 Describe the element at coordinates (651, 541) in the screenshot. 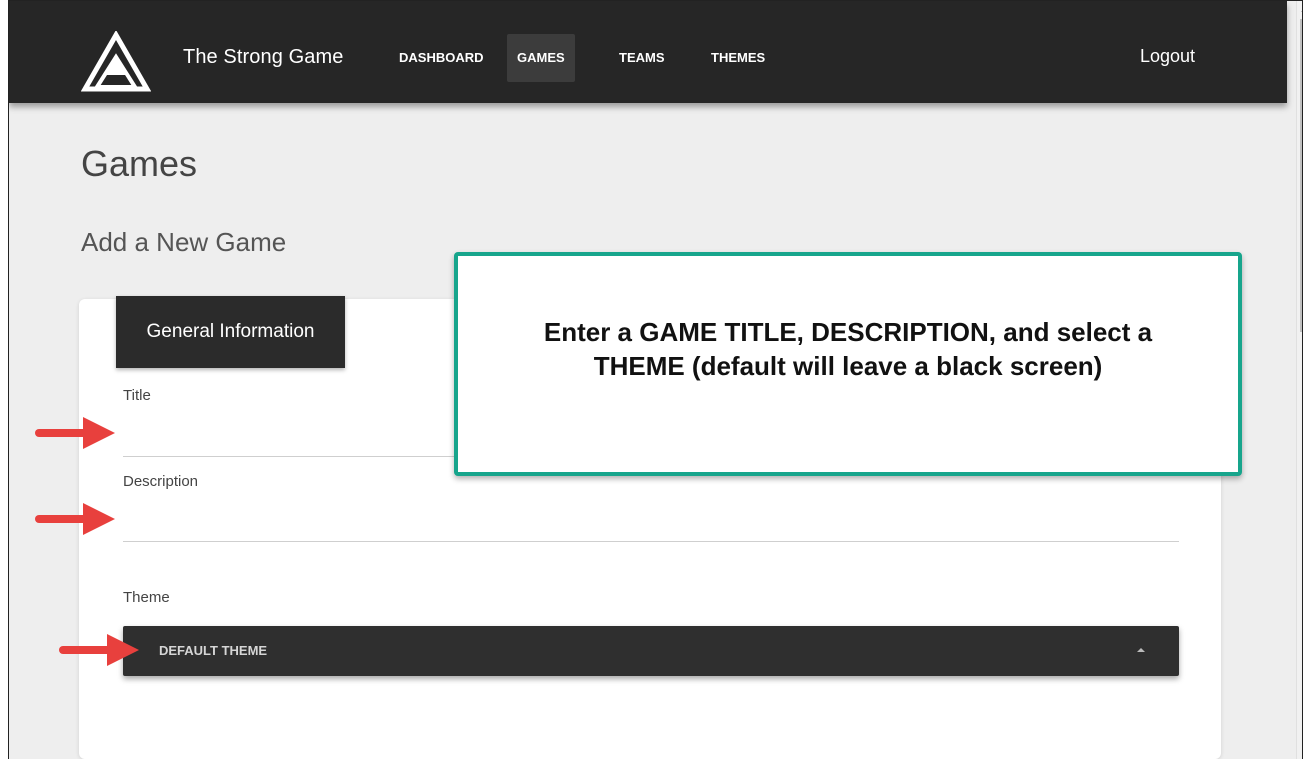

I see `description-underline` at that location.